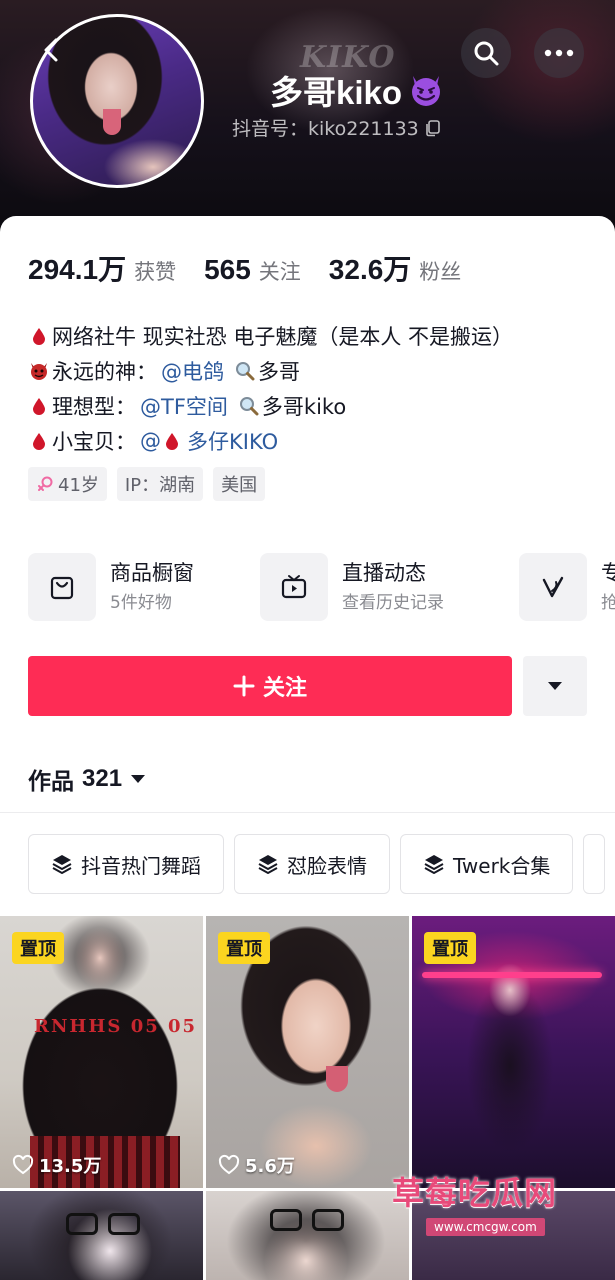 The image size is (615, 1280). Describe the element at coordinates (244, 686) in the screenshot. I see `plus-icon` at that location.